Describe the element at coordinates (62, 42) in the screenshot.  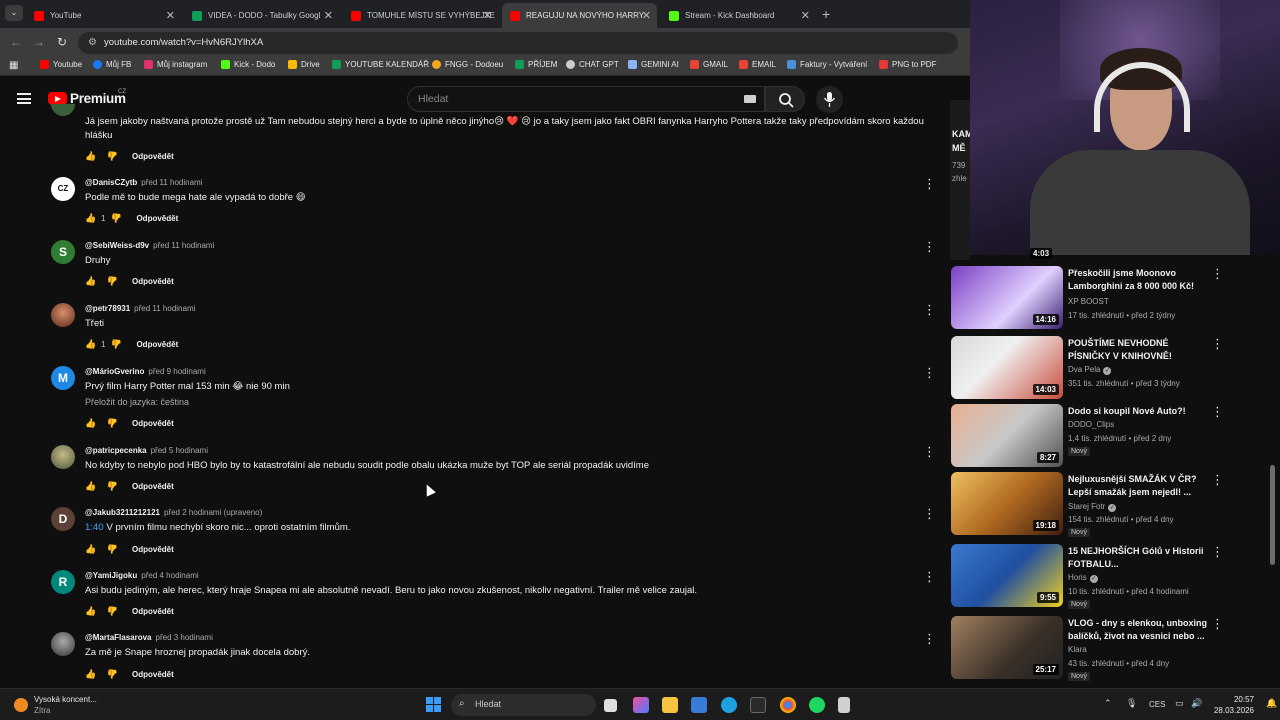
I see `reload-icon: ↻` at that location.